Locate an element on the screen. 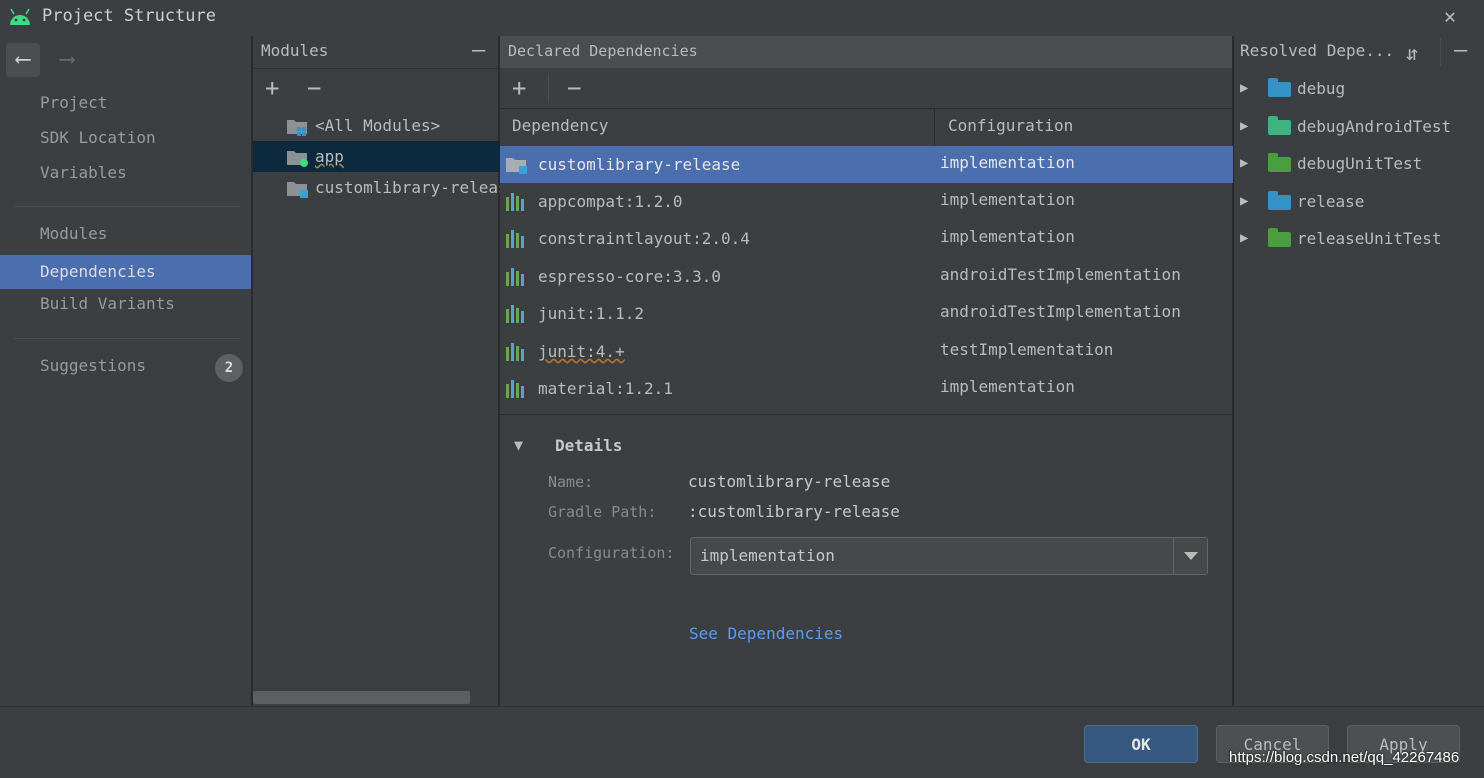  dependency-configuration: testImplementation is located at coordinates (1027, 349).